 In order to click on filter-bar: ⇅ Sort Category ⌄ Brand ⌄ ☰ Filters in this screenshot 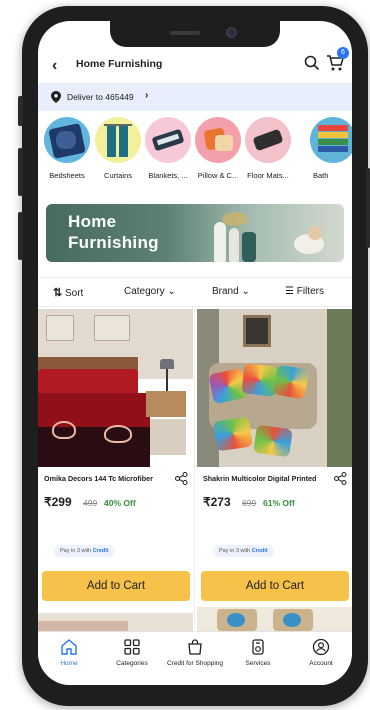, I will do `click(195, 292)`.